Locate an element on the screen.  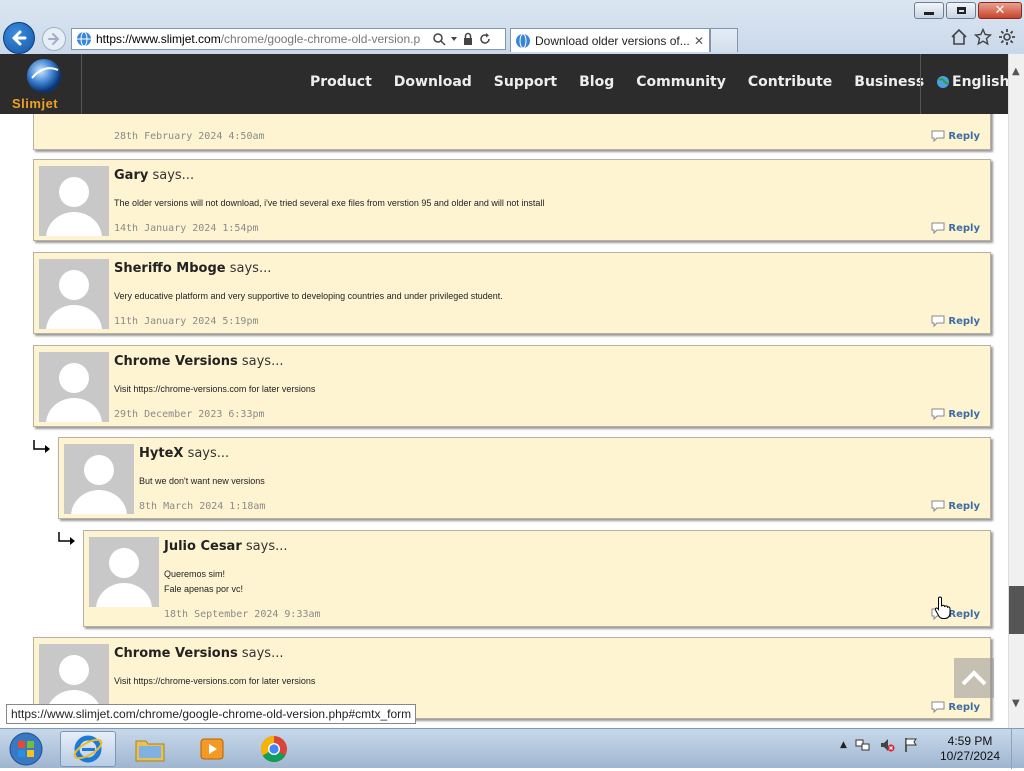
comment-text: But we don't want new versions is located at coordinates (202, 481).